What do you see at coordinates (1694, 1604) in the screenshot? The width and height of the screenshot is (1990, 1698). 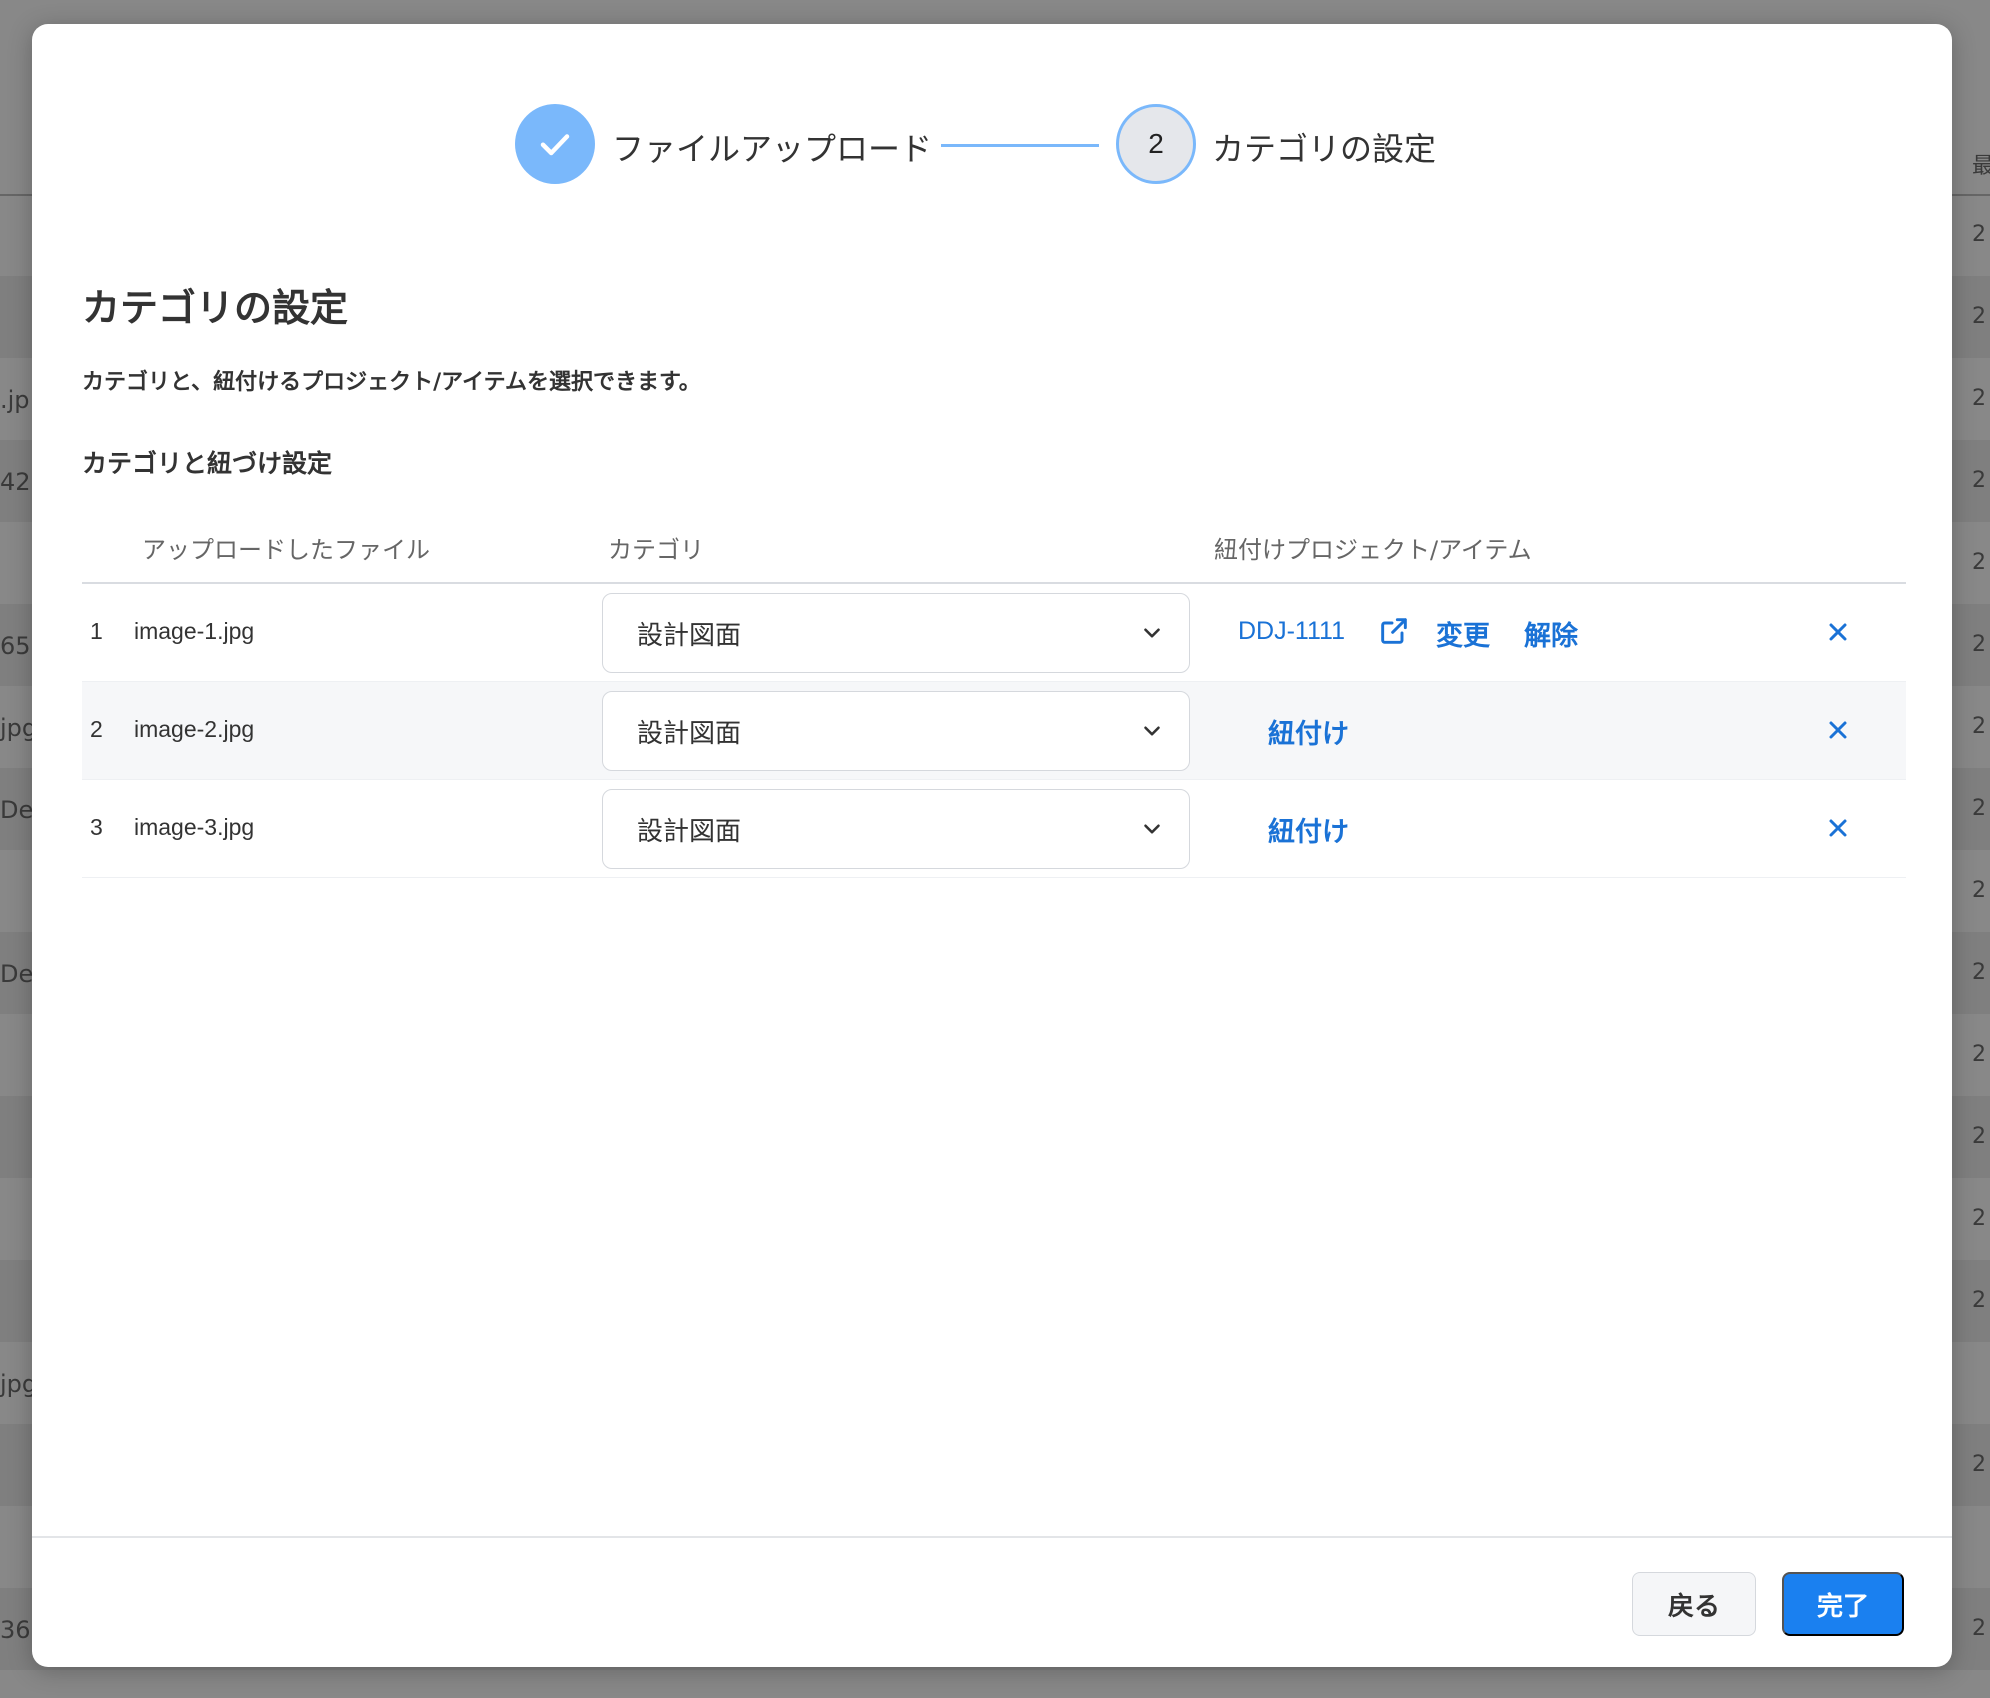 I see `back-button: 戻る` at bounding box center [1694, 1604].